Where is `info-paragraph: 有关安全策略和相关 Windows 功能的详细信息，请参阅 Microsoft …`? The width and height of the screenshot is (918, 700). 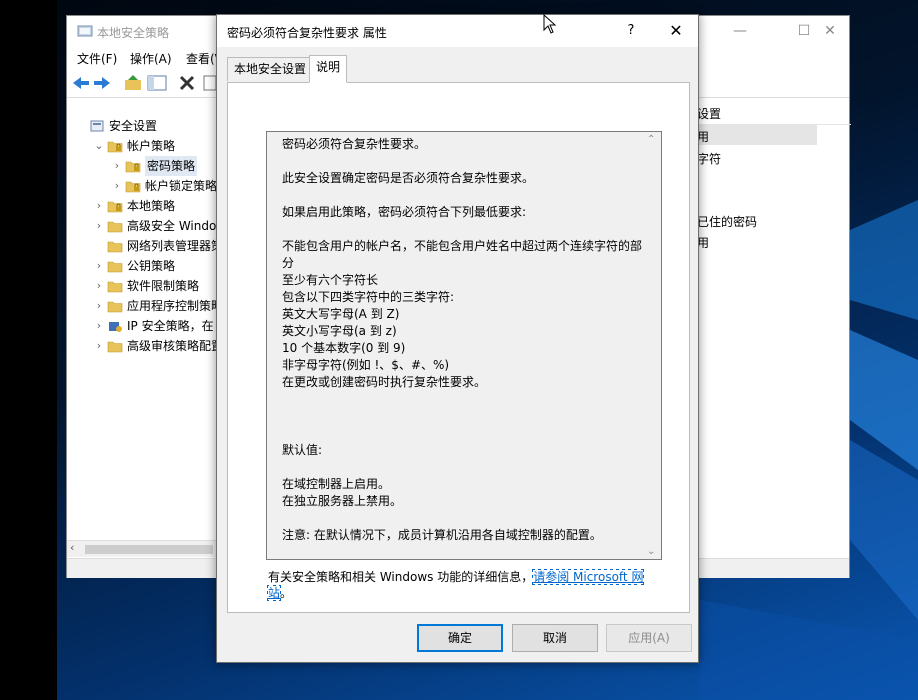
info-paragraph: 有关安全策略和相关 Windows 功能的详细信息，请参阅 Microsoft … is located at coordinates (462, 585).